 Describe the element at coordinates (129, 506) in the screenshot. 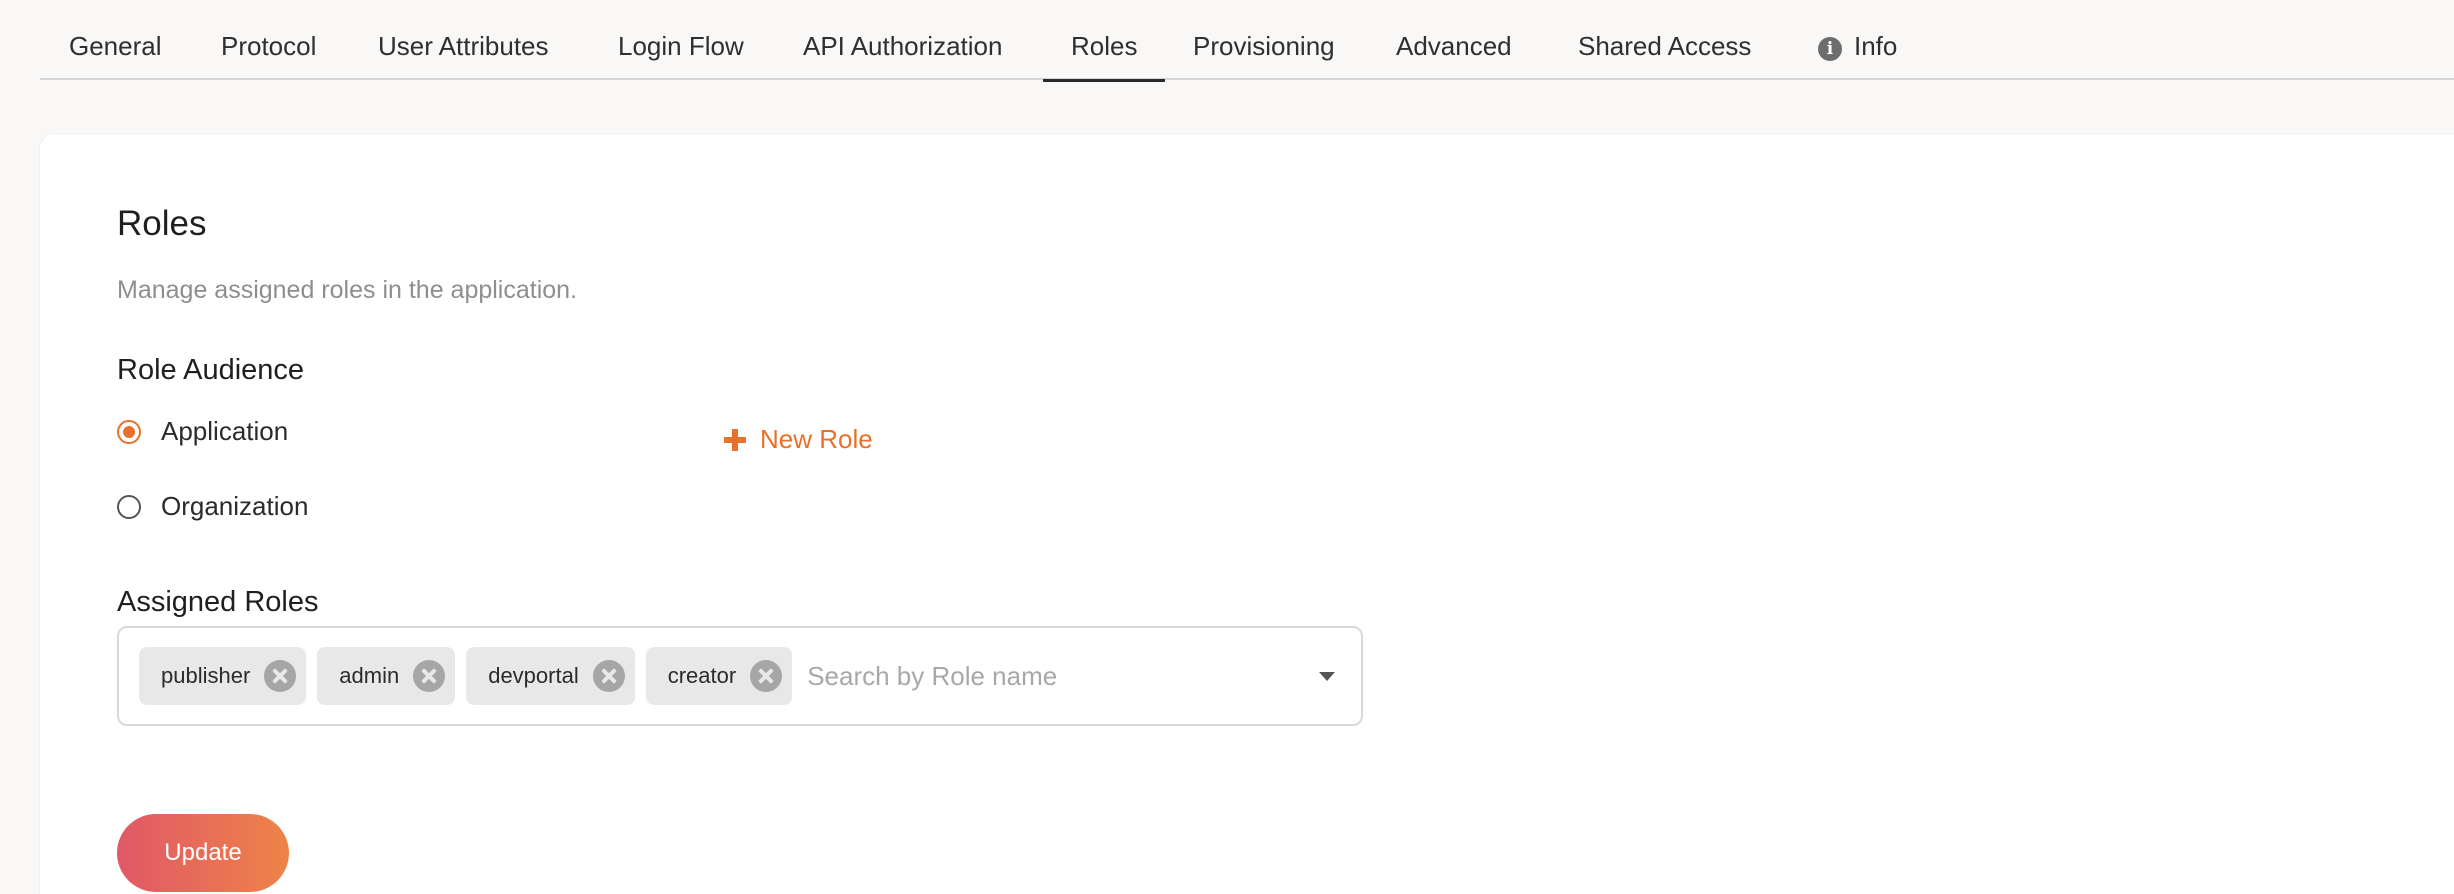

I see `radio-button-unchecked` at that location.